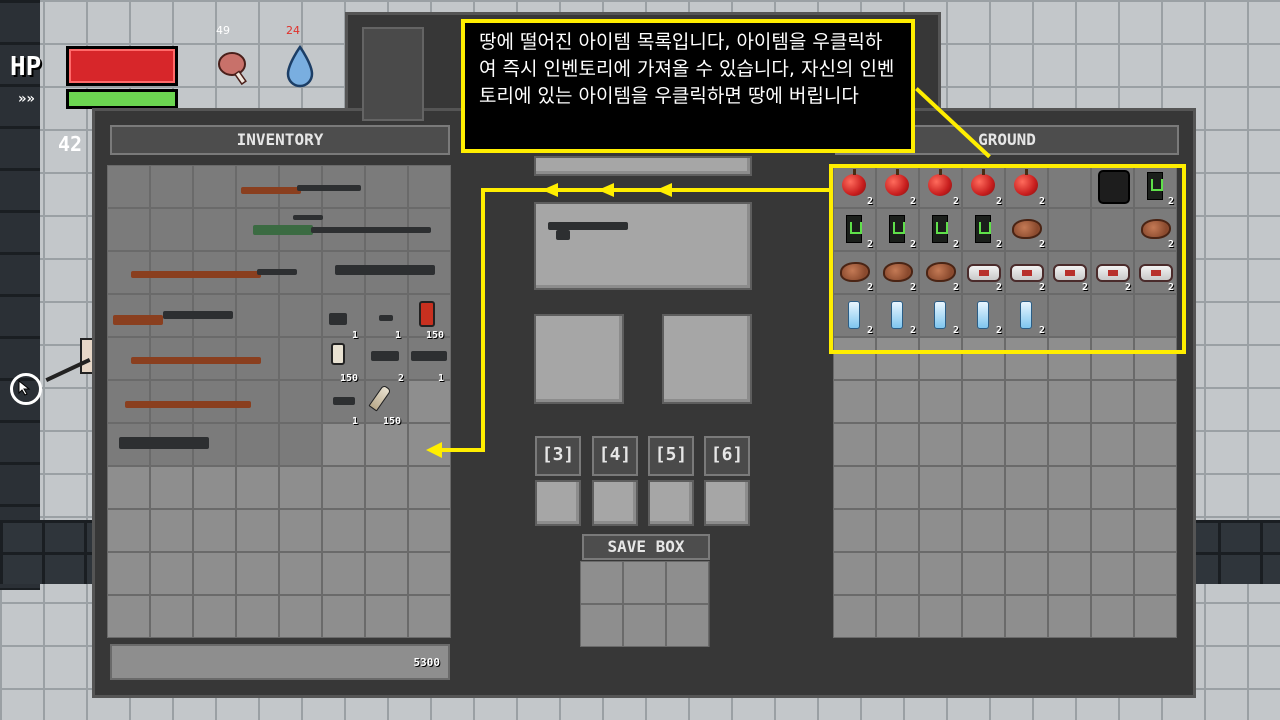  Describe the element at coordinates (196, 274) in the screenshot. I see `hunting-rifle-item` at that location.